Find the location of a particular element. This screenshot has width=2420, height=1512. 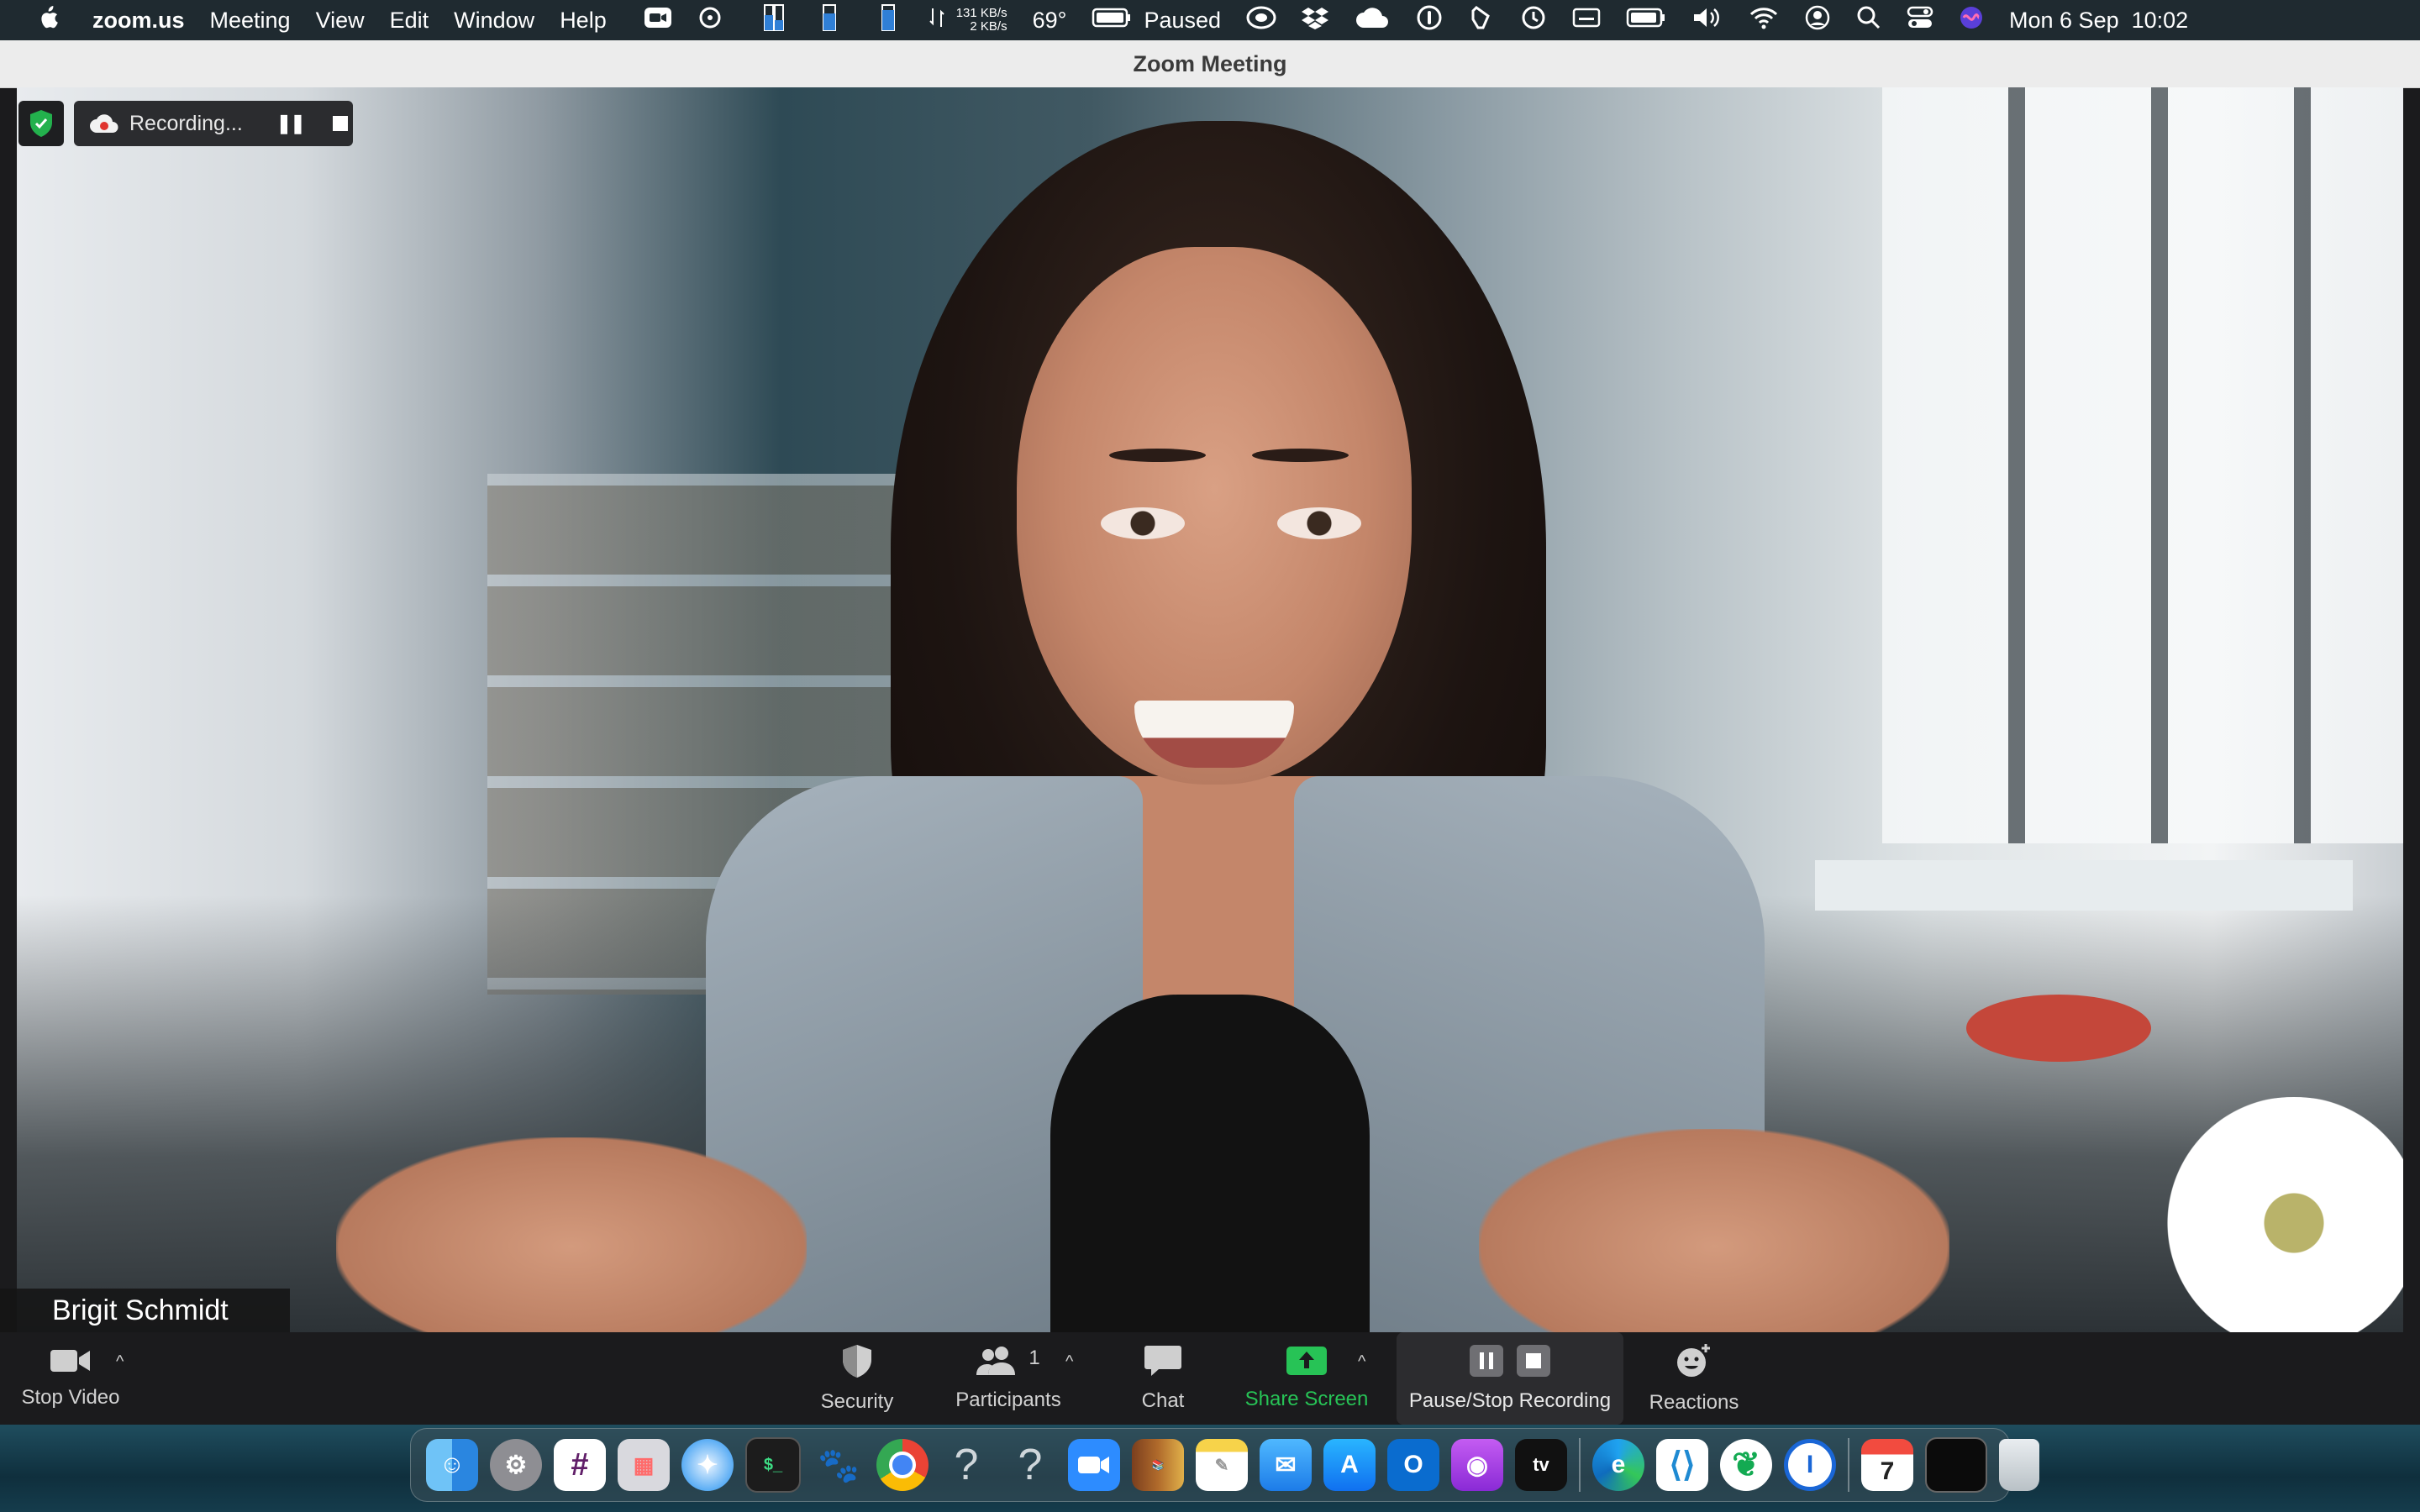

calibre-icon: 📚 is located at coordinates (1158, 1465).